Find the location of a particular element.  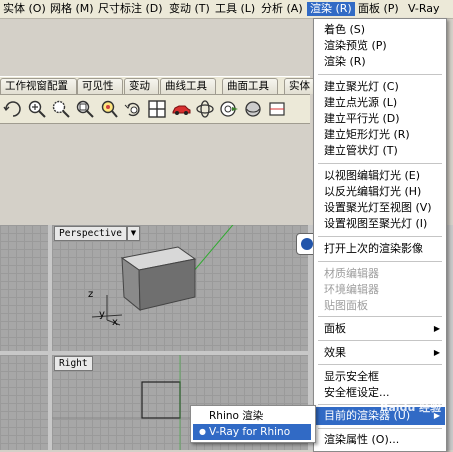

menu-panels: 面板 (P) is located at coordinates (378, 9).